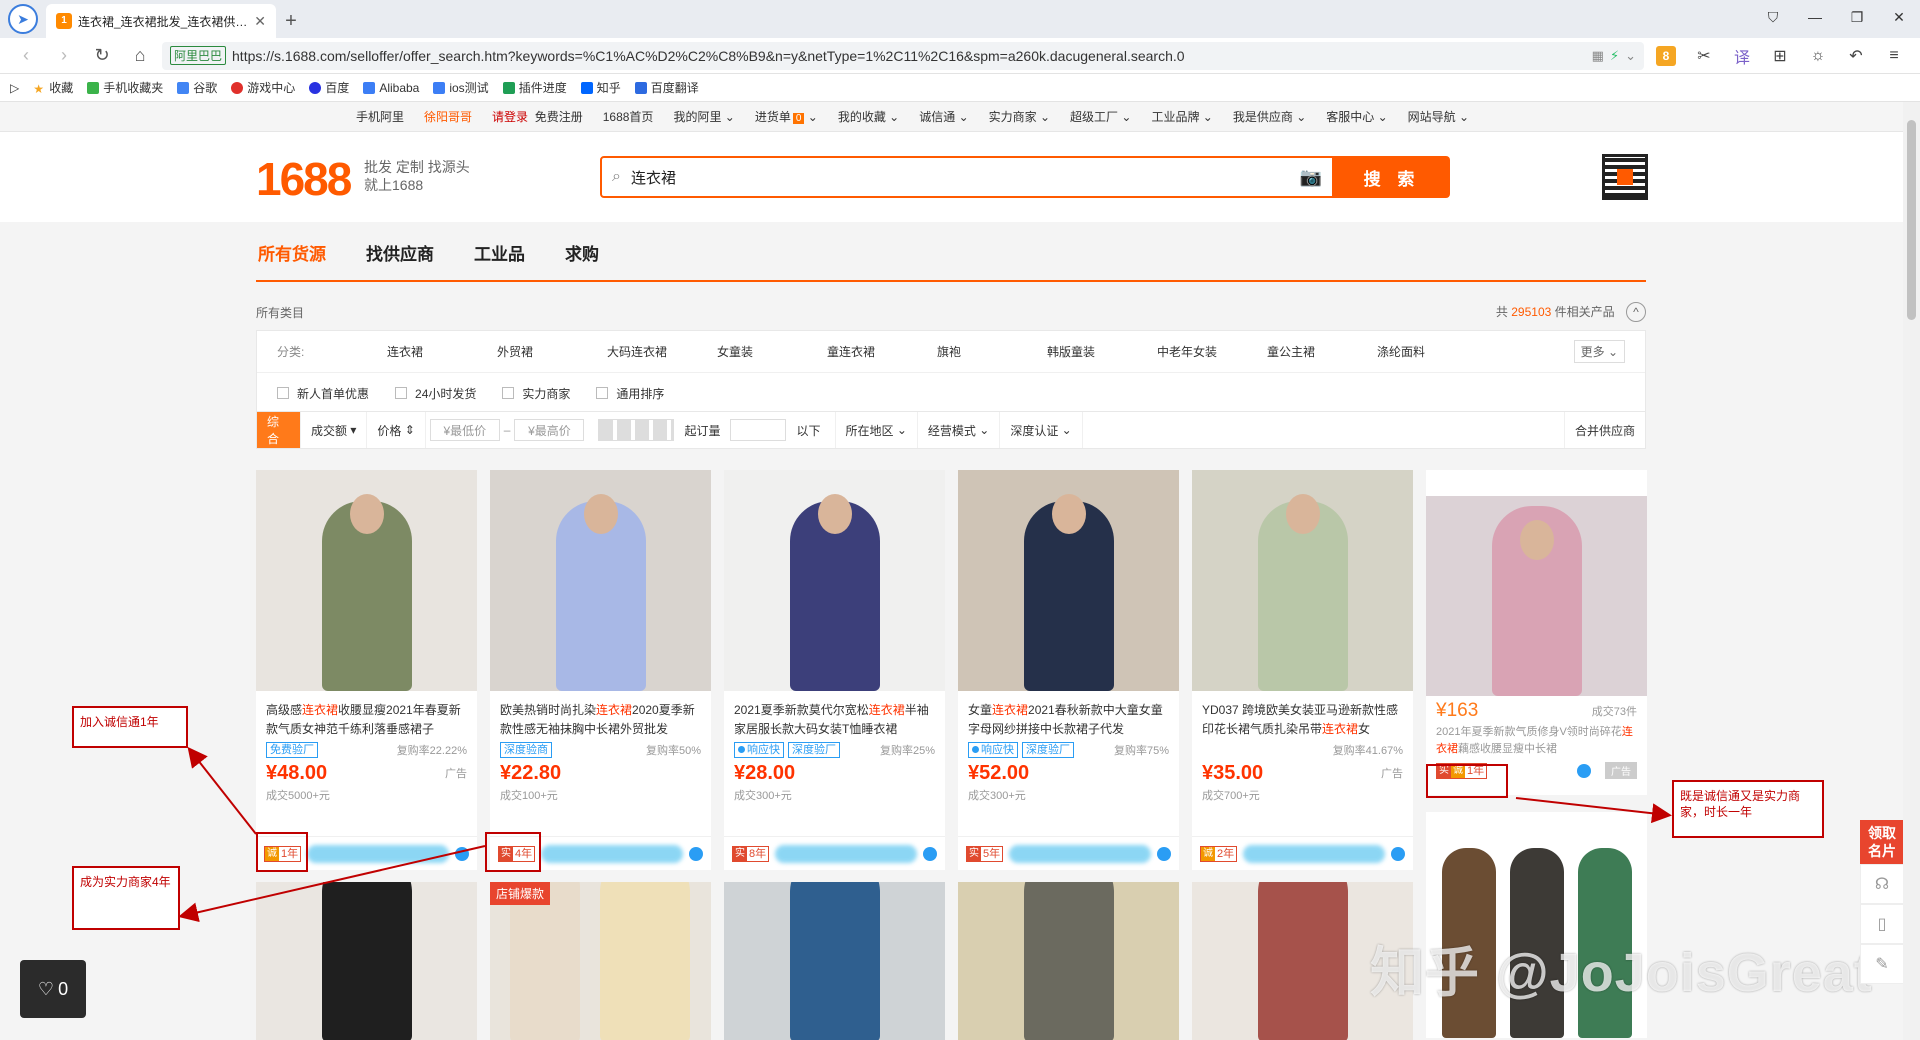 This screenshot has height=1040, width=1920. I want to click on tab-purchase: 求购, so click(582, 252).